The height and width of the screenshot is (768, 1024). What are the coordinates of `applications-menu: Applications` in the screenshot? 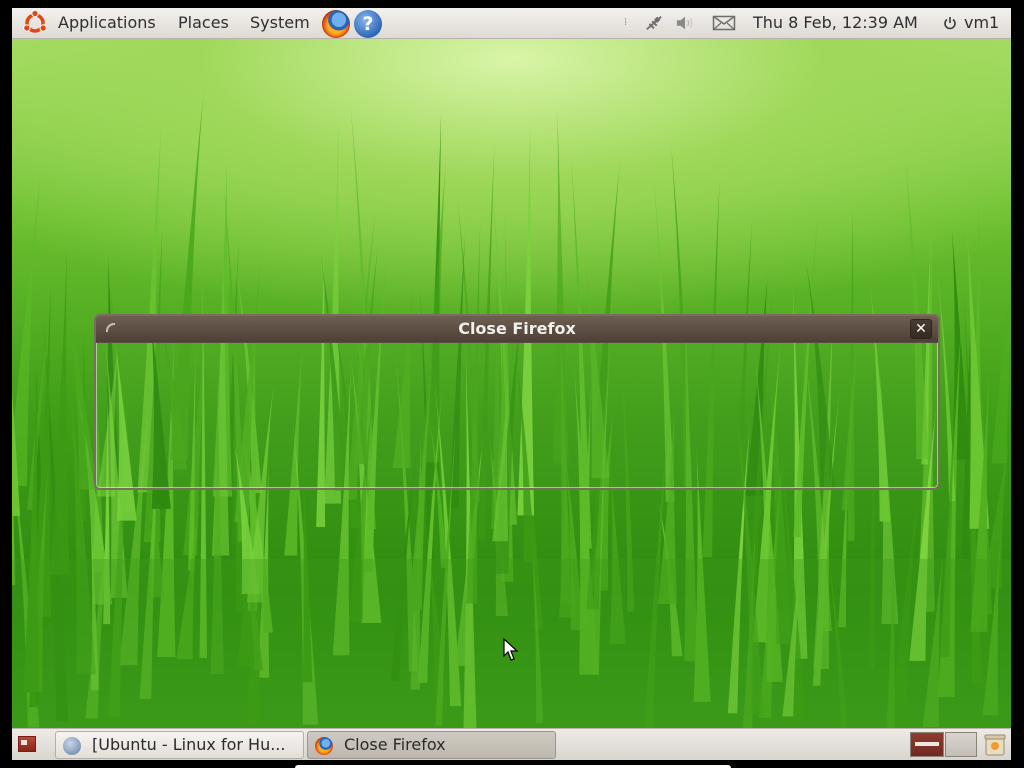 It's located at (107, 23).